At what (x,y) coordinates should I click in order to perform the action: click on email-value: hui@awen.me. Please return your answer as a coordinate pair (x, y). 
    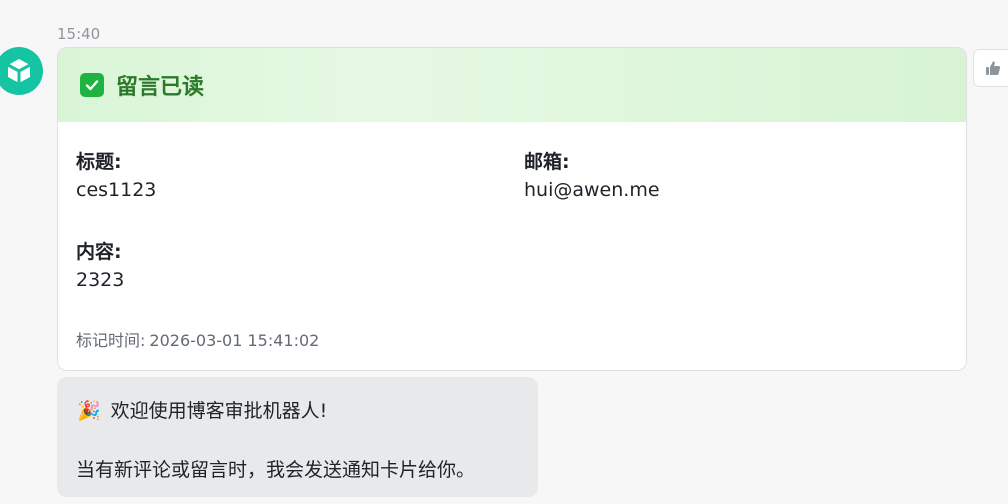
    Looking at the image, I should click on (592, 190).